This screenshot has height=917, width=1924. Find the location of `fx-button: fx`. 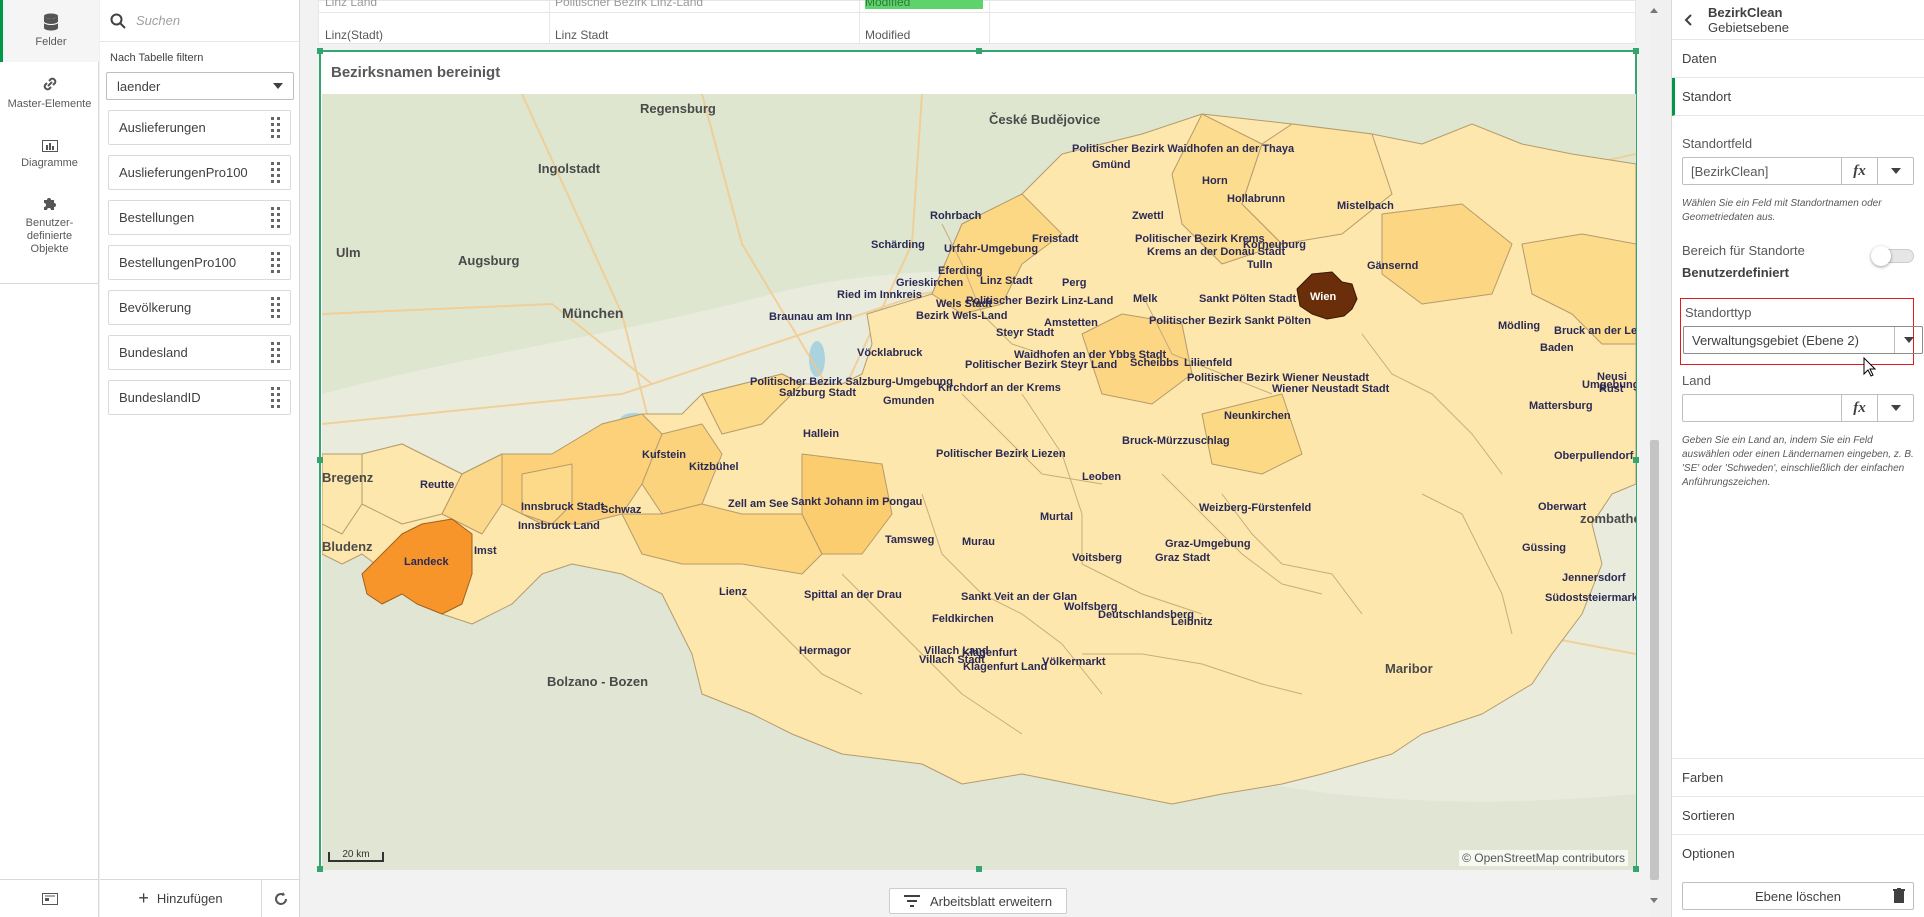

fx-button: fx is located at coordinates (1859, 408).